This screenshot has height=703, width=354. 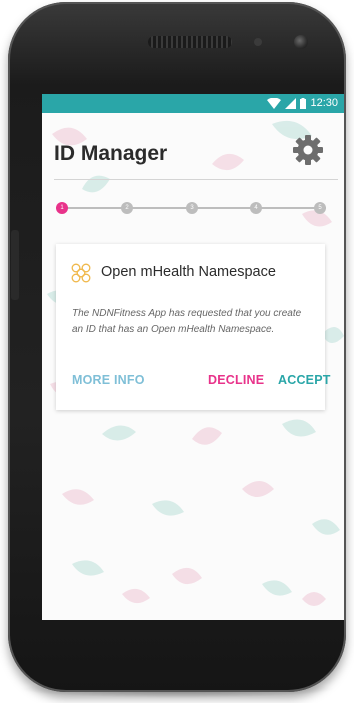 What do you see at coordinates (256, 208) in the screenshot?
I see `step-4: 4` at bounding box center [256, 208].